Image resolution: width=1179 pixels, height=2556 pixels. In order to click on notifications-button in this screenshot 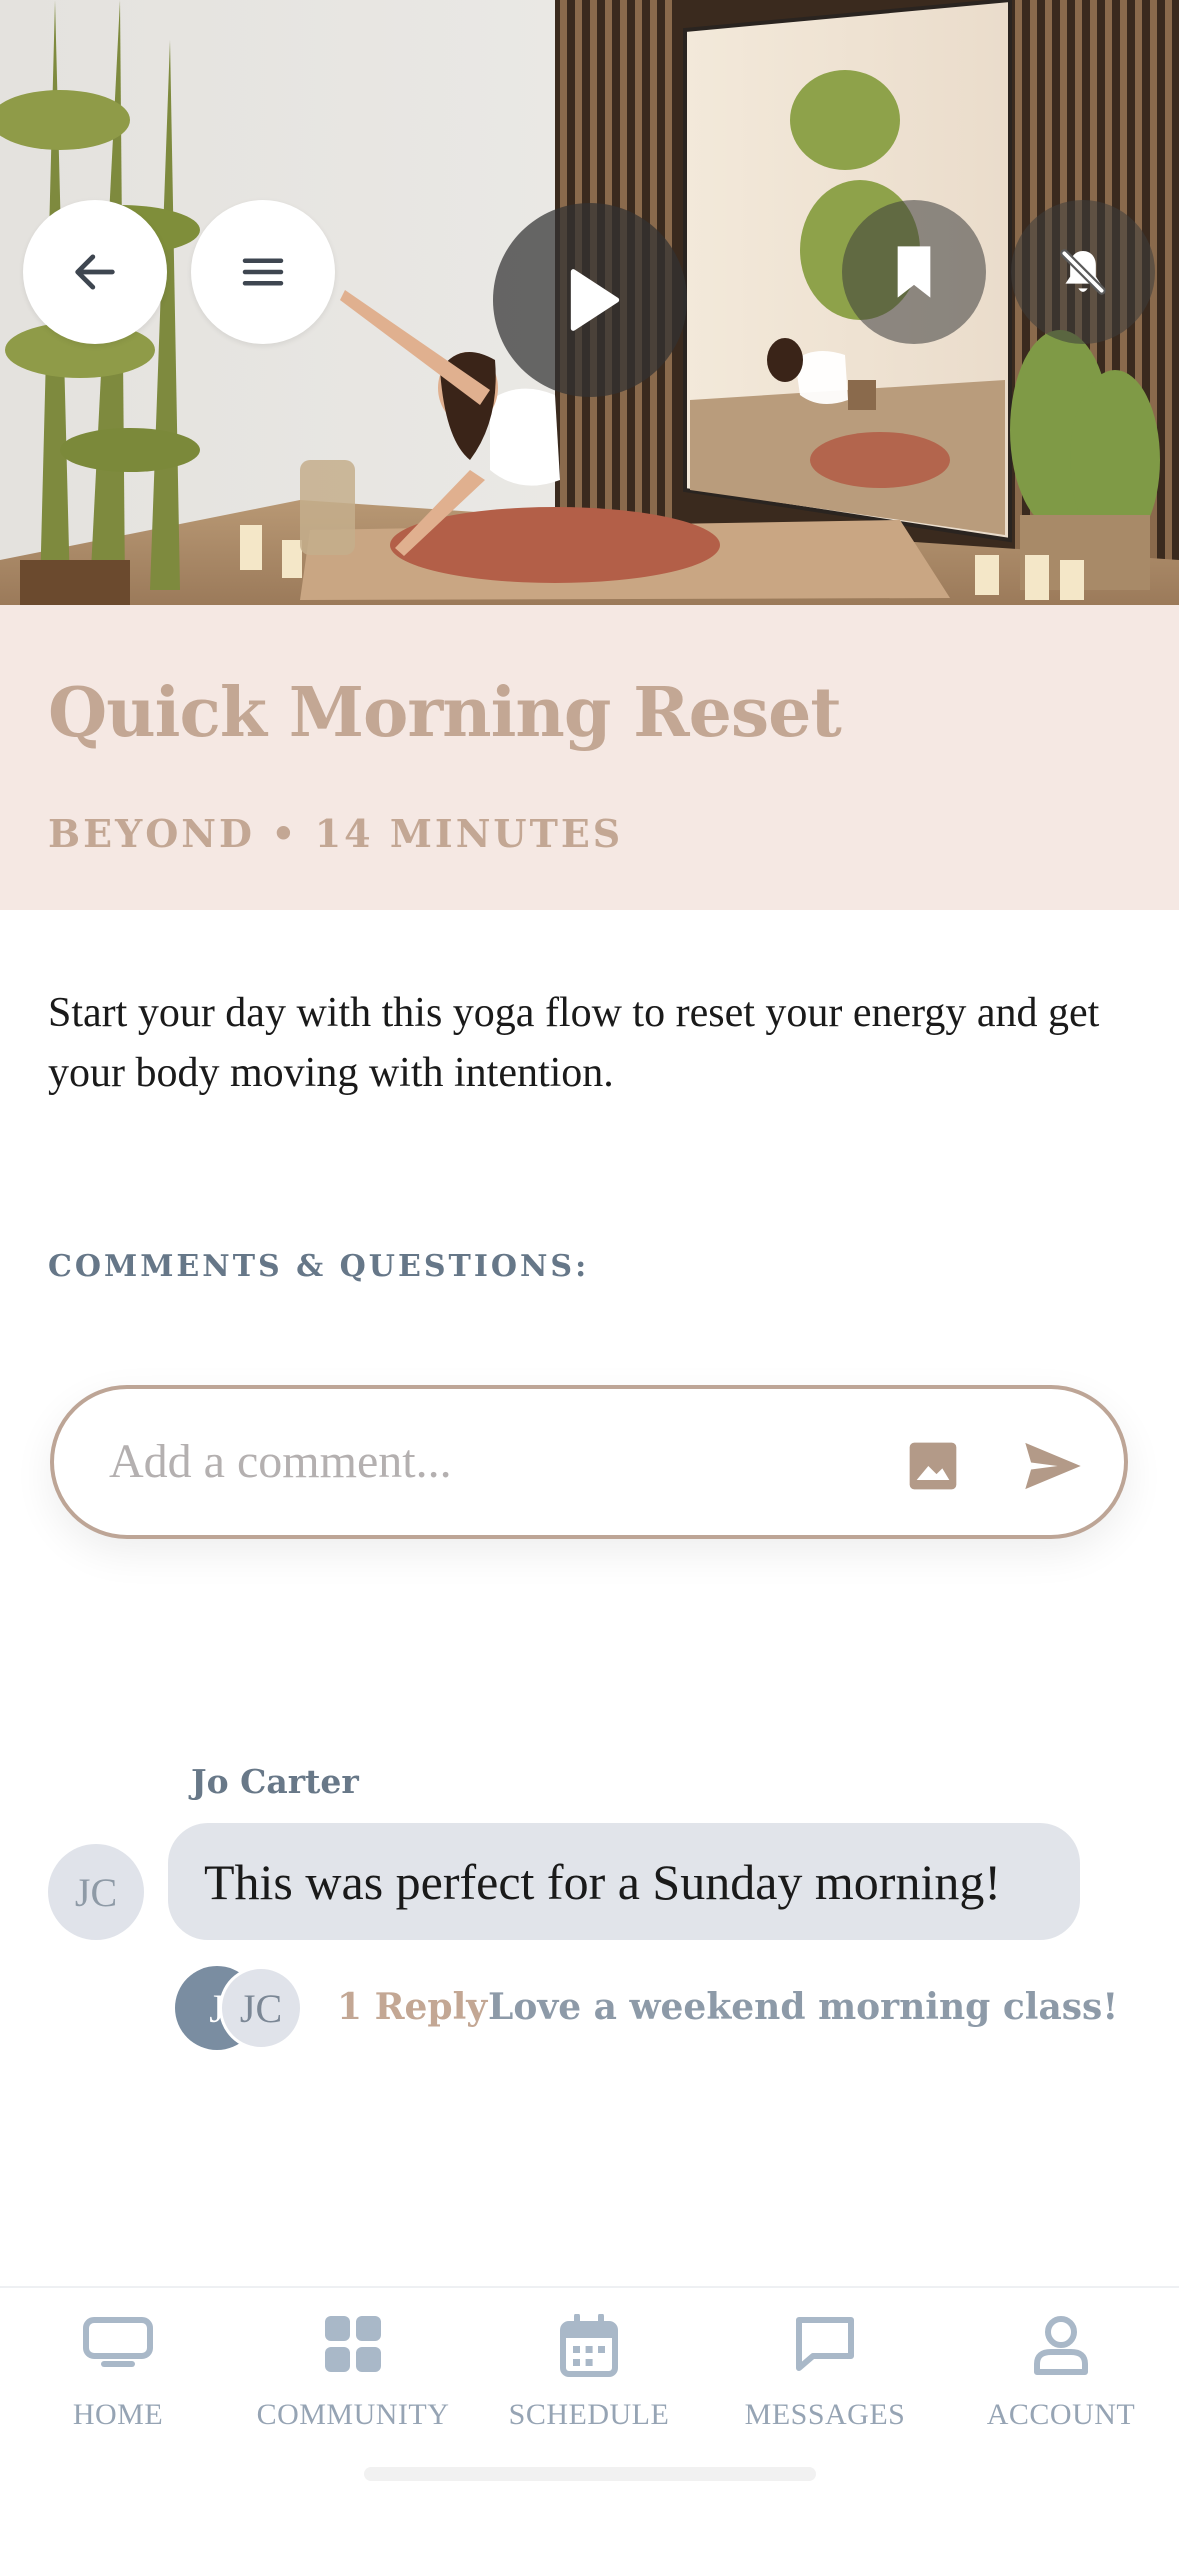, I will do `click(1083, 272)`.